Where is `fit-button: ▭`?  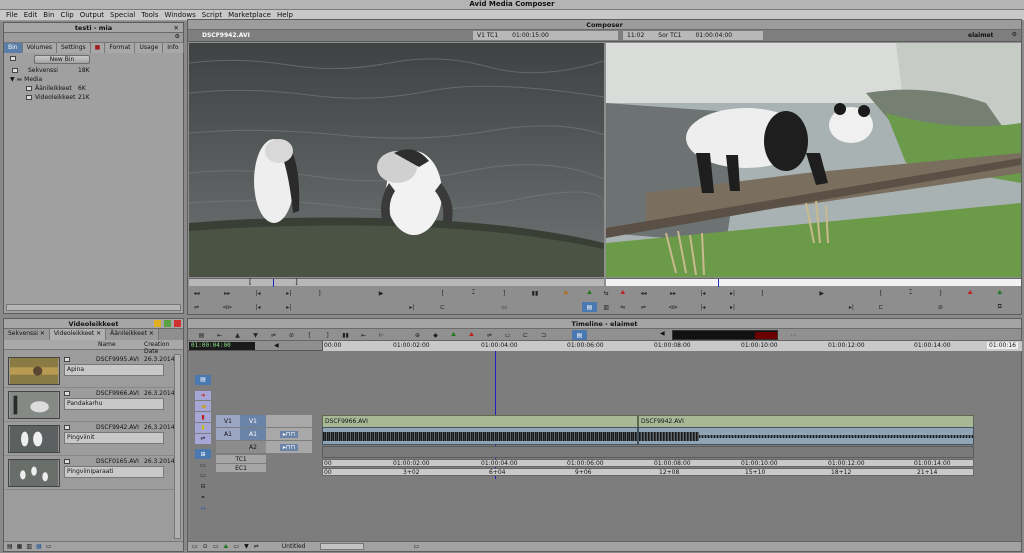 fit-button: ▭ is located at coordinates (203, 476).